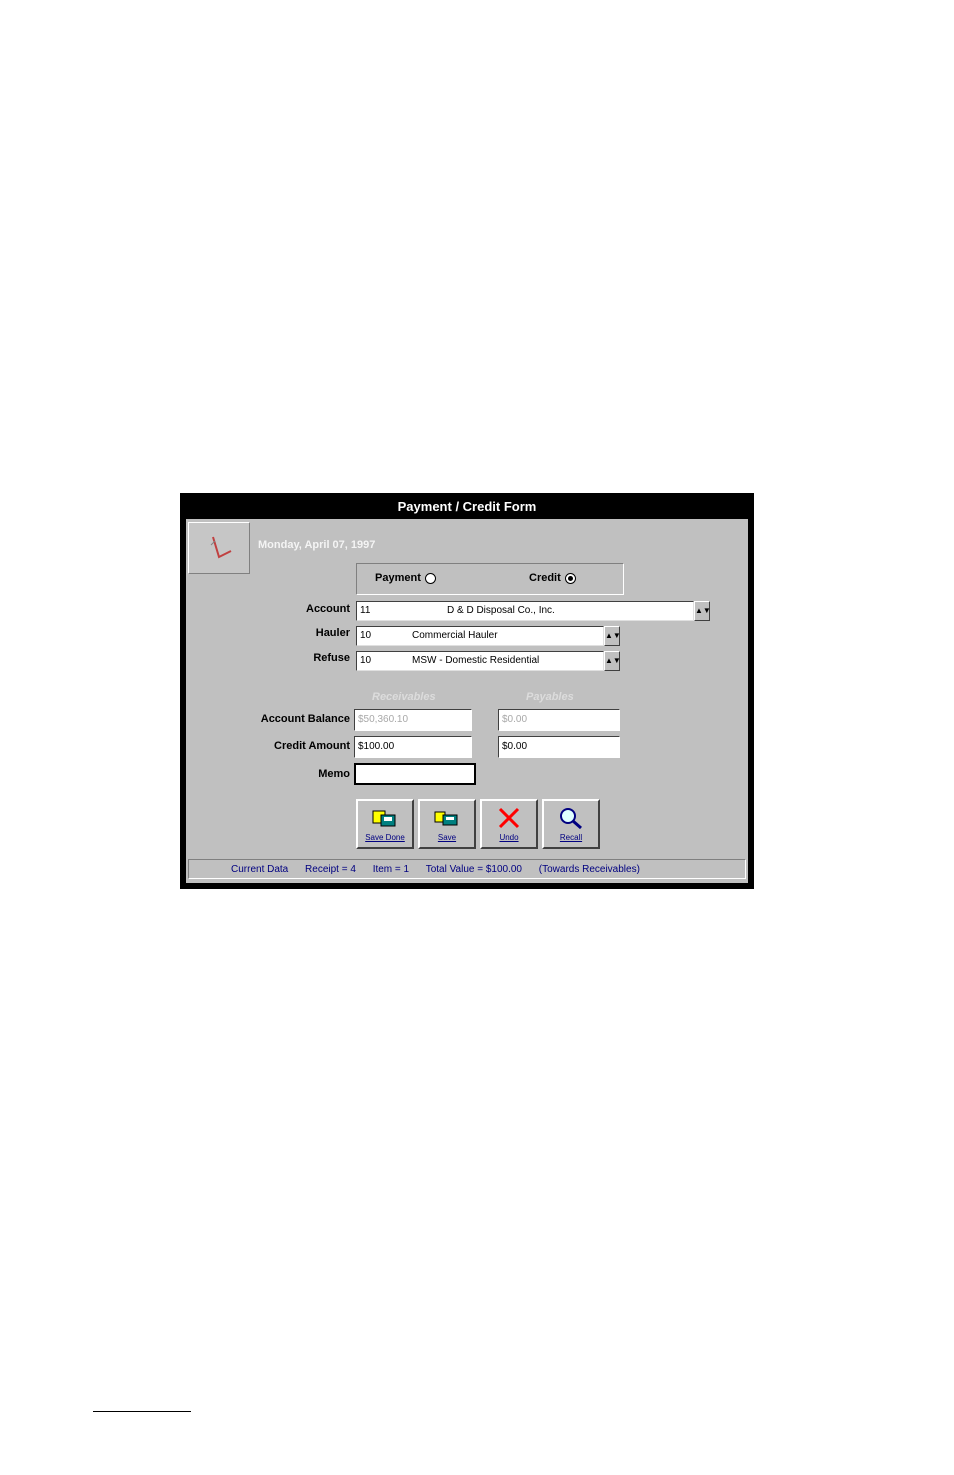  Describe the element at coordinates (413, 747) in the screenshot. I see `credit-amount-receivables-input: $100.00` at that location.